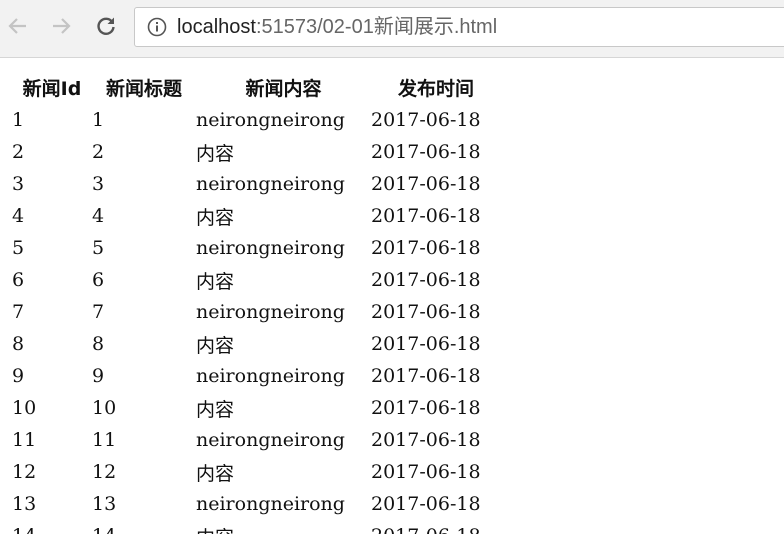 The image size is (784, 534). I want to click on cell-news-id: 13, so click(24, 504).